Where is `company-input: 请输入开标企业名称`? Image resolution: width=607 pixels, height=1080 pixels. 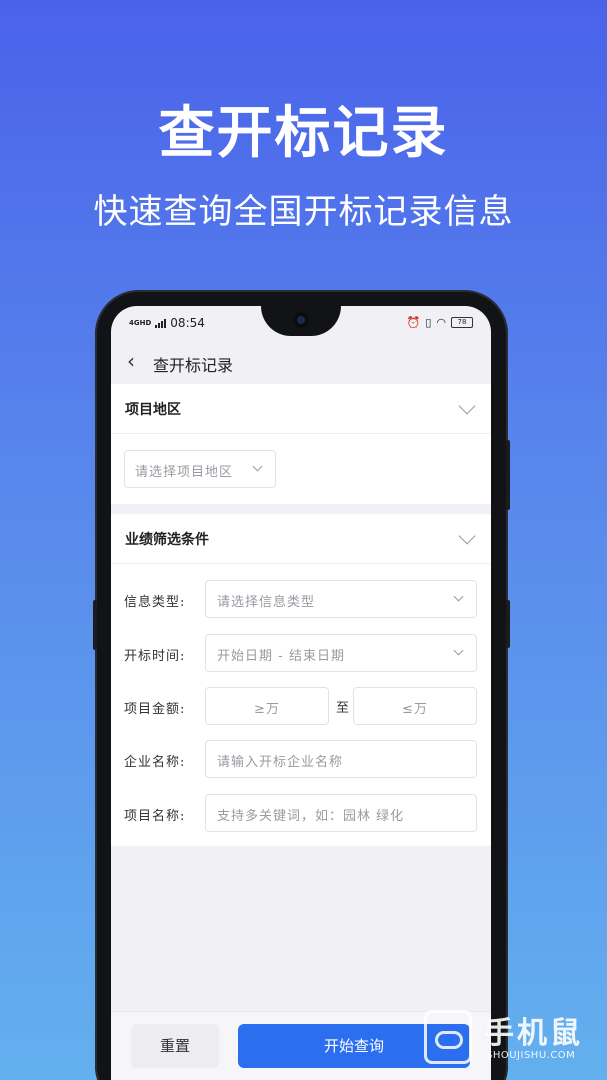
company-input: 请输入开标企业名称 is located at coordinates (341, 759).